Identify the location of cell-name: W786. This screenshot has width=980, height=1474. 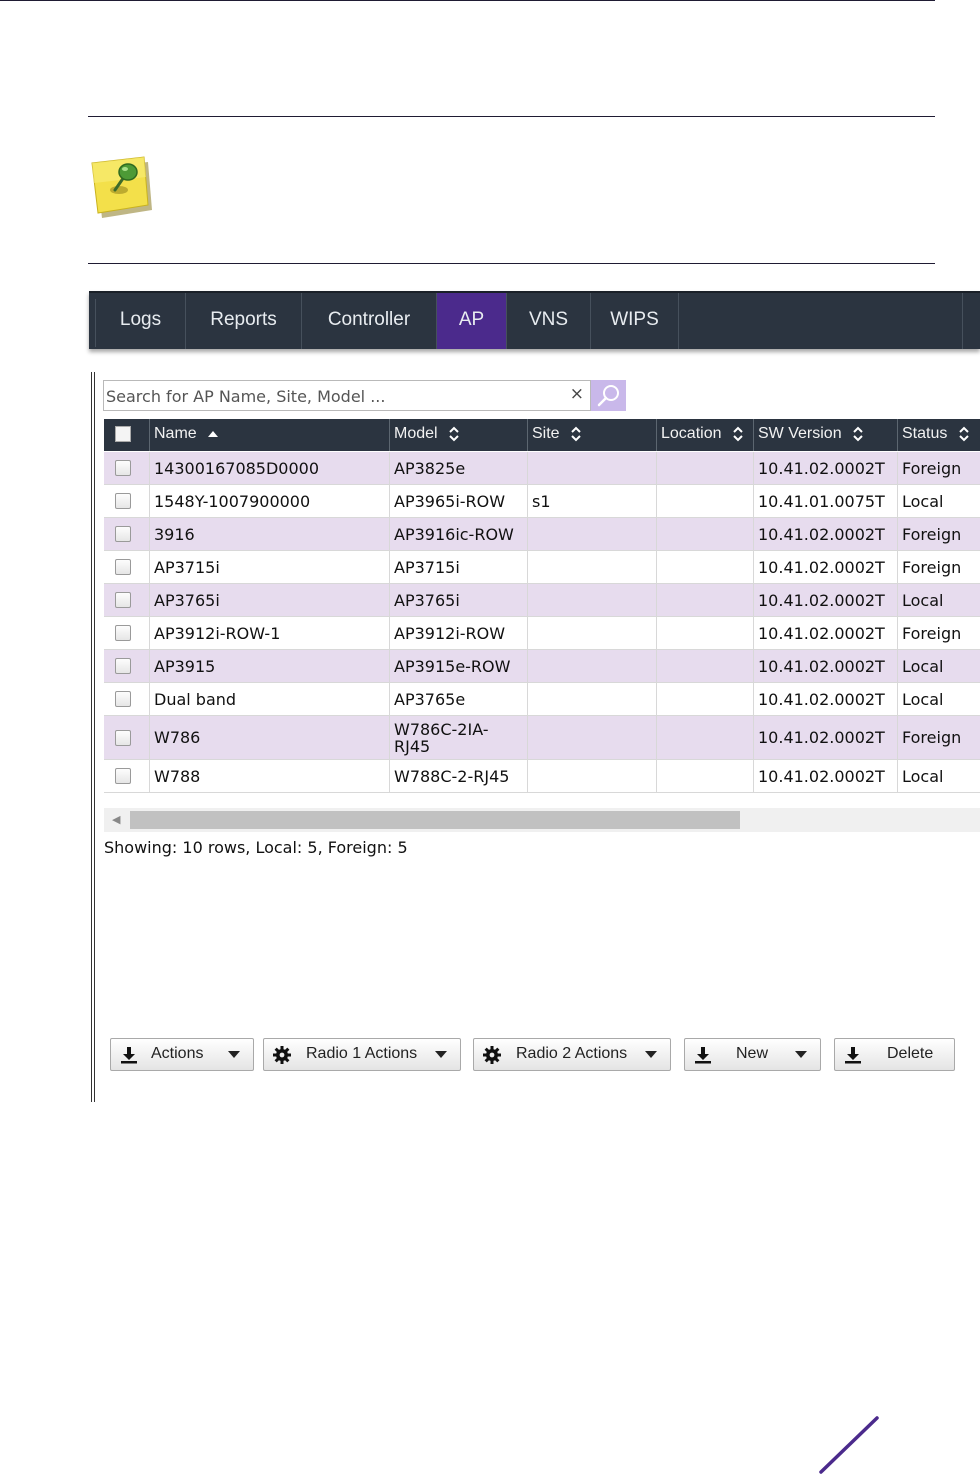
(270, 738).